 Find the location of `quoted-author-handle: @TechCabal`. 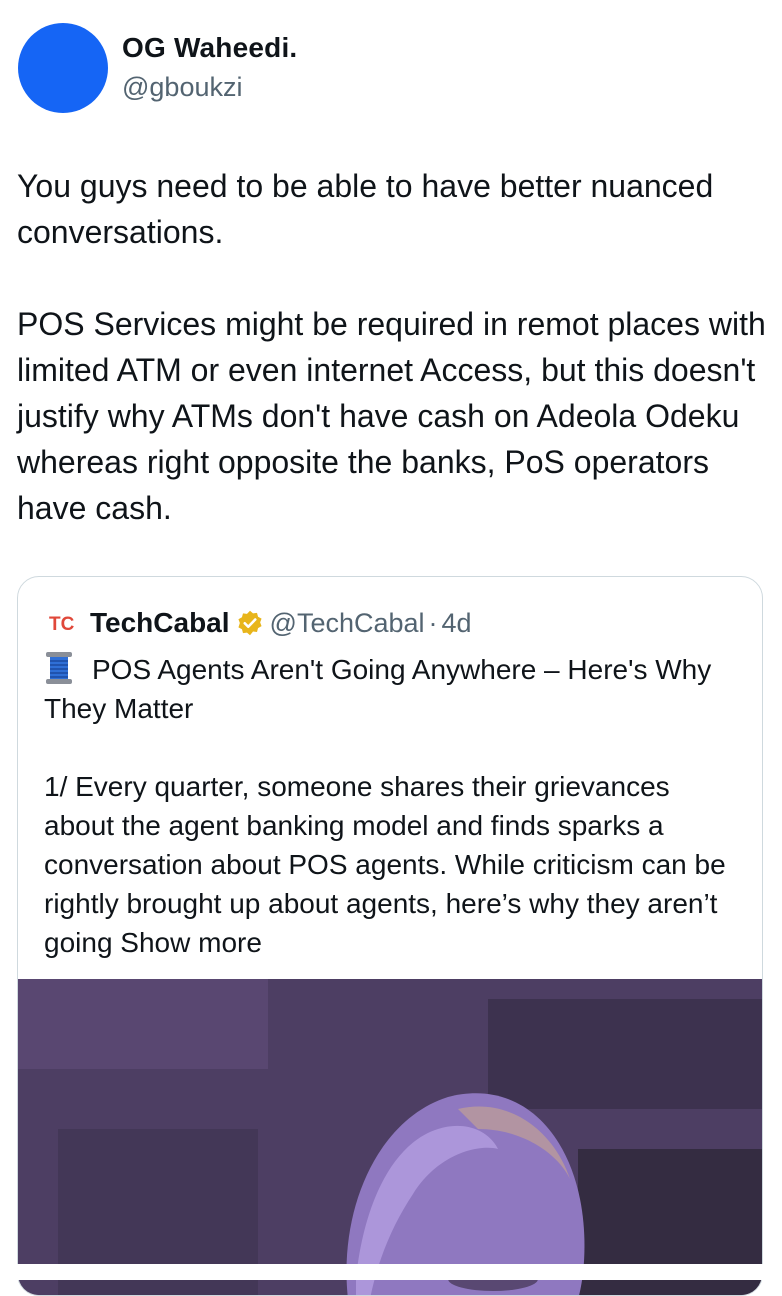

quoted-author-handle: @TechCabal is located at coordinates (347, 623).